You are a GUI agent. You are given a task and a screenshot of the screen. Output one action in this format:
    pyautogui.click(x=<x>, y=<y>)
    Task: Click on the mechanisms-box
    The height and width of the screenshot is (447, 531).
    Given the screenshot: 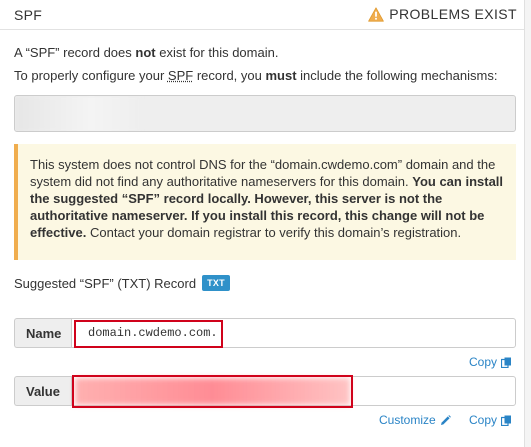 What is the action you would take?
    pyautogui.click(x=265, y=113)
    